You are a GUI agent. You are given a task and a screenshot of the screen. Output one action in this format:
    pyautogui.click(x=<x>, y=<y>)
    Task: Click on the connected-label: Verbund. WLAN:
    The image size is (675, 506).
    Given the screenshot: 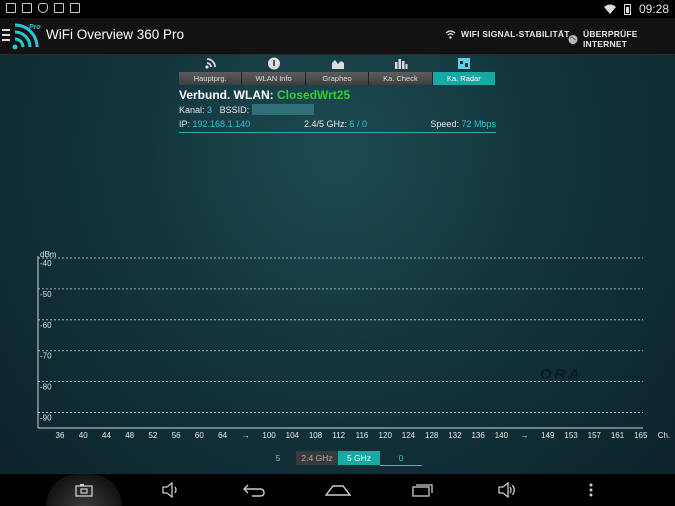 What is the action you would take?
    pyautogui.click(x=226, y=95)
    